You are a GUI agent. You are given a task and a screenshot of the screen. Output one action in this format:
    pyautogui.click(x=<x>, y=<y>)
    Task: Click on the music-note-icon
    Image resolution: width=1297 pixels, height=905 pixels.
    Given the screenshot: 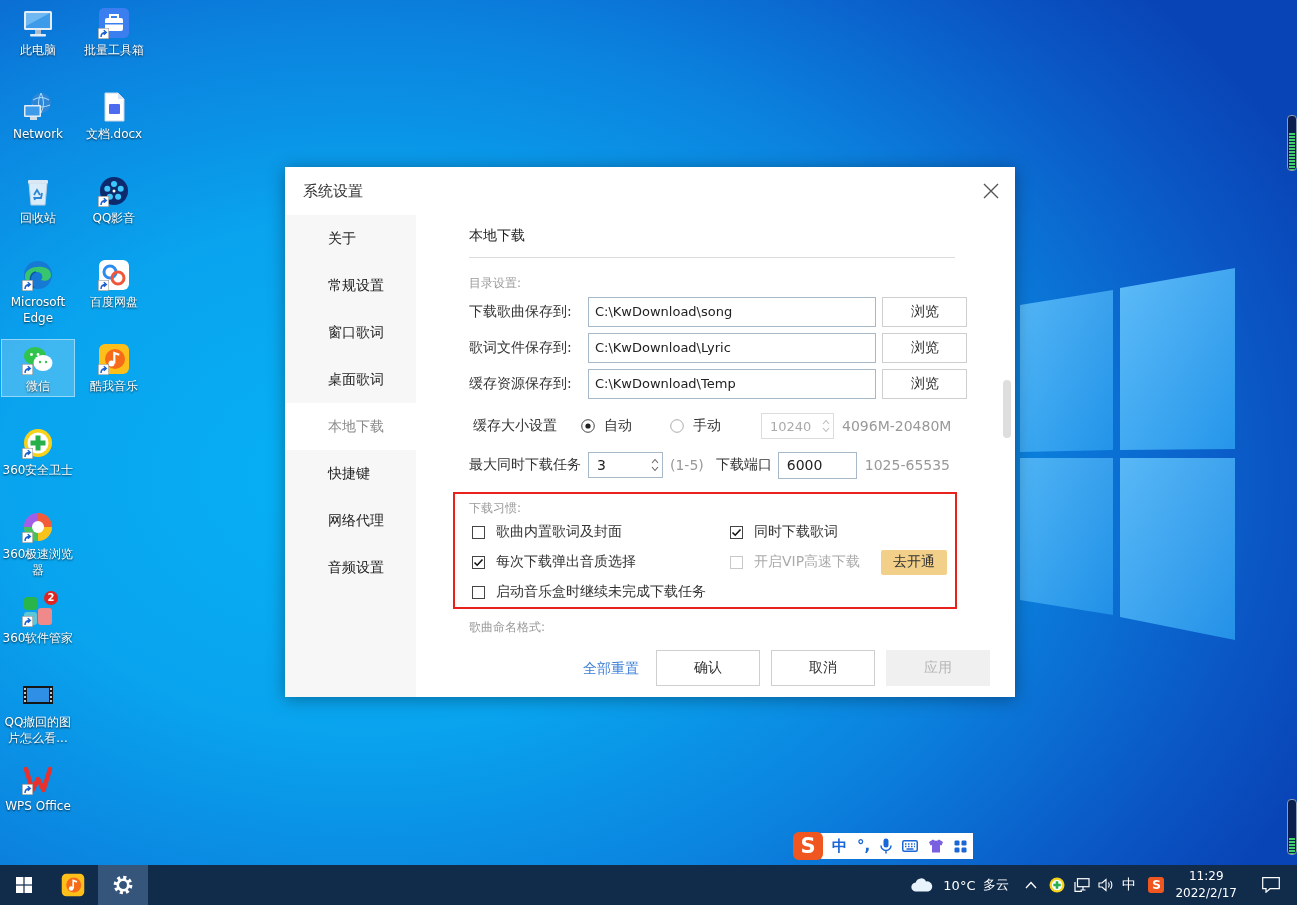 What is the action you would take?
    pyautogui.click(x=73, y=885)
    